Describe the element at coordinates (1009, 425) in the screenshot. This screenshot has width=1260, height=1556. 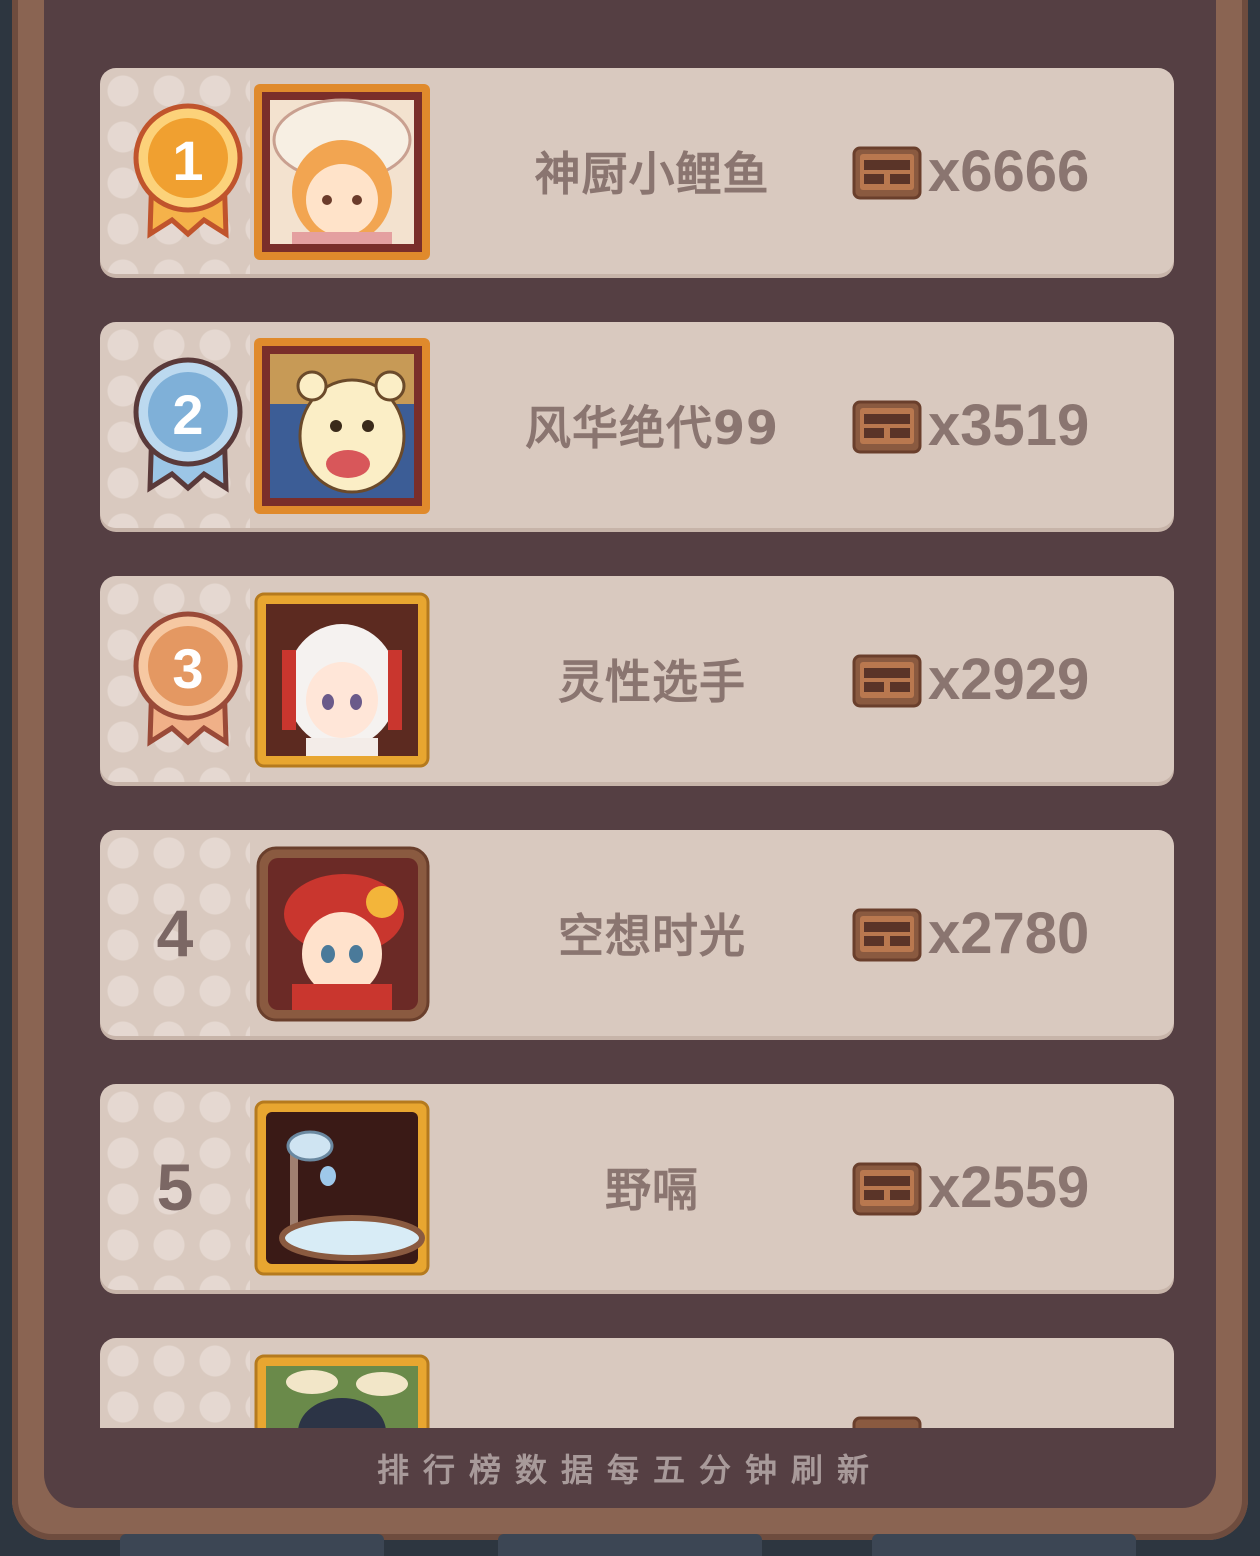
I see `player-score: x3519` at that location.